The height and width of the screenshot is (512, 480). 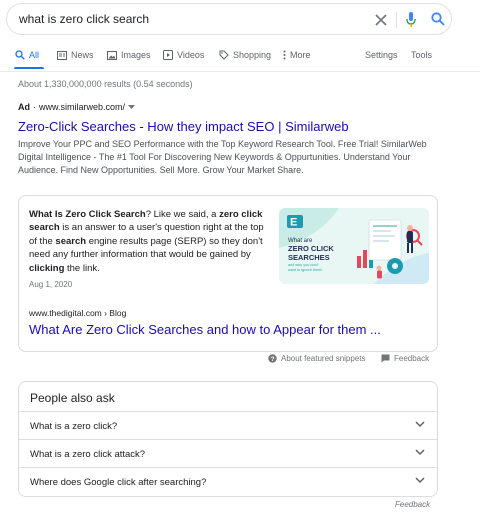 What do you see at coordinates (27, 55) in the screenshot?
I see `tab-all: All` at bounding box center [27, 55].